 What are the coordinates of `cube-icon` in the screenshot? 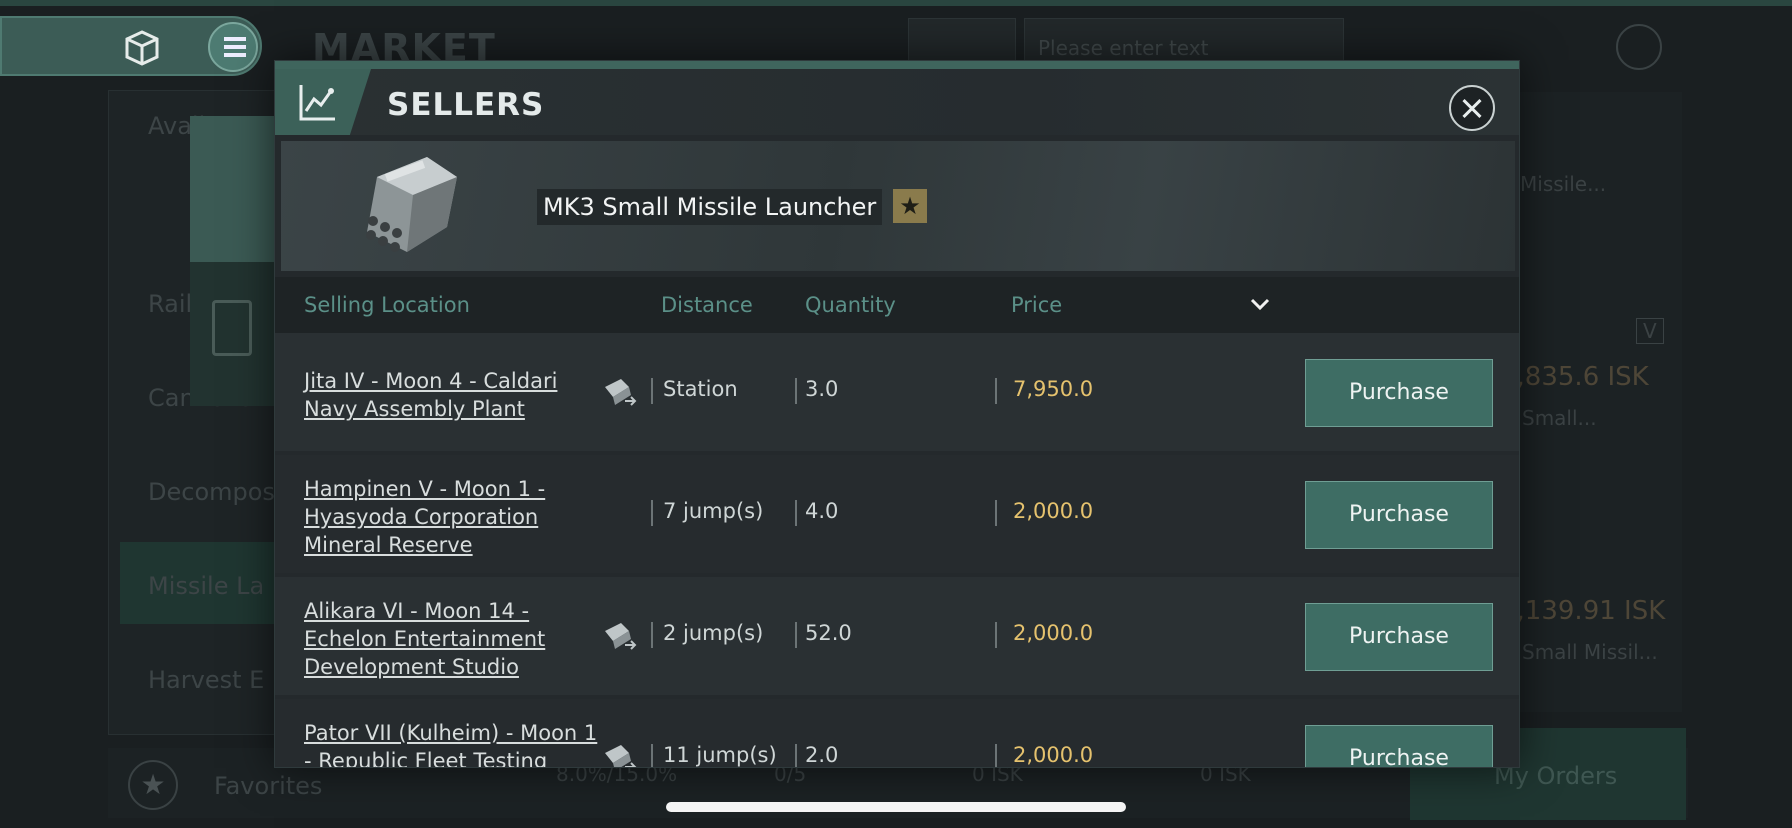 It's located at (142, 48).